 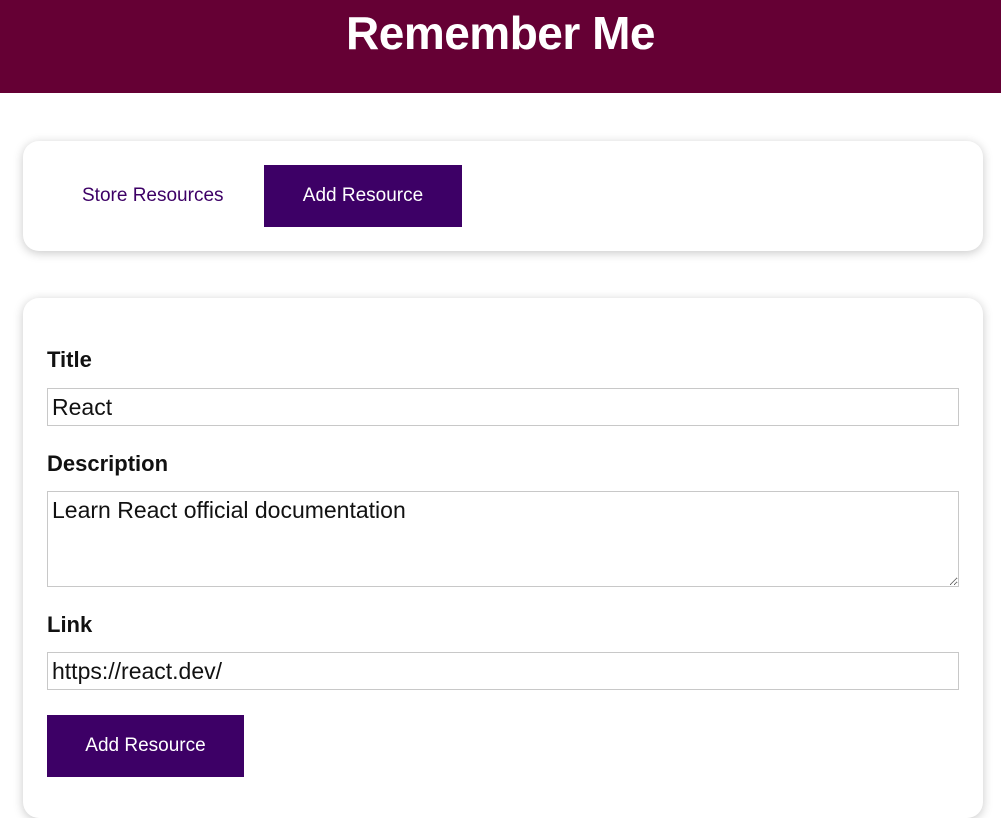 What do you see at coordinates (503, 407) in the screenshot?
I see `title-input` at bounding box center [503, 407].